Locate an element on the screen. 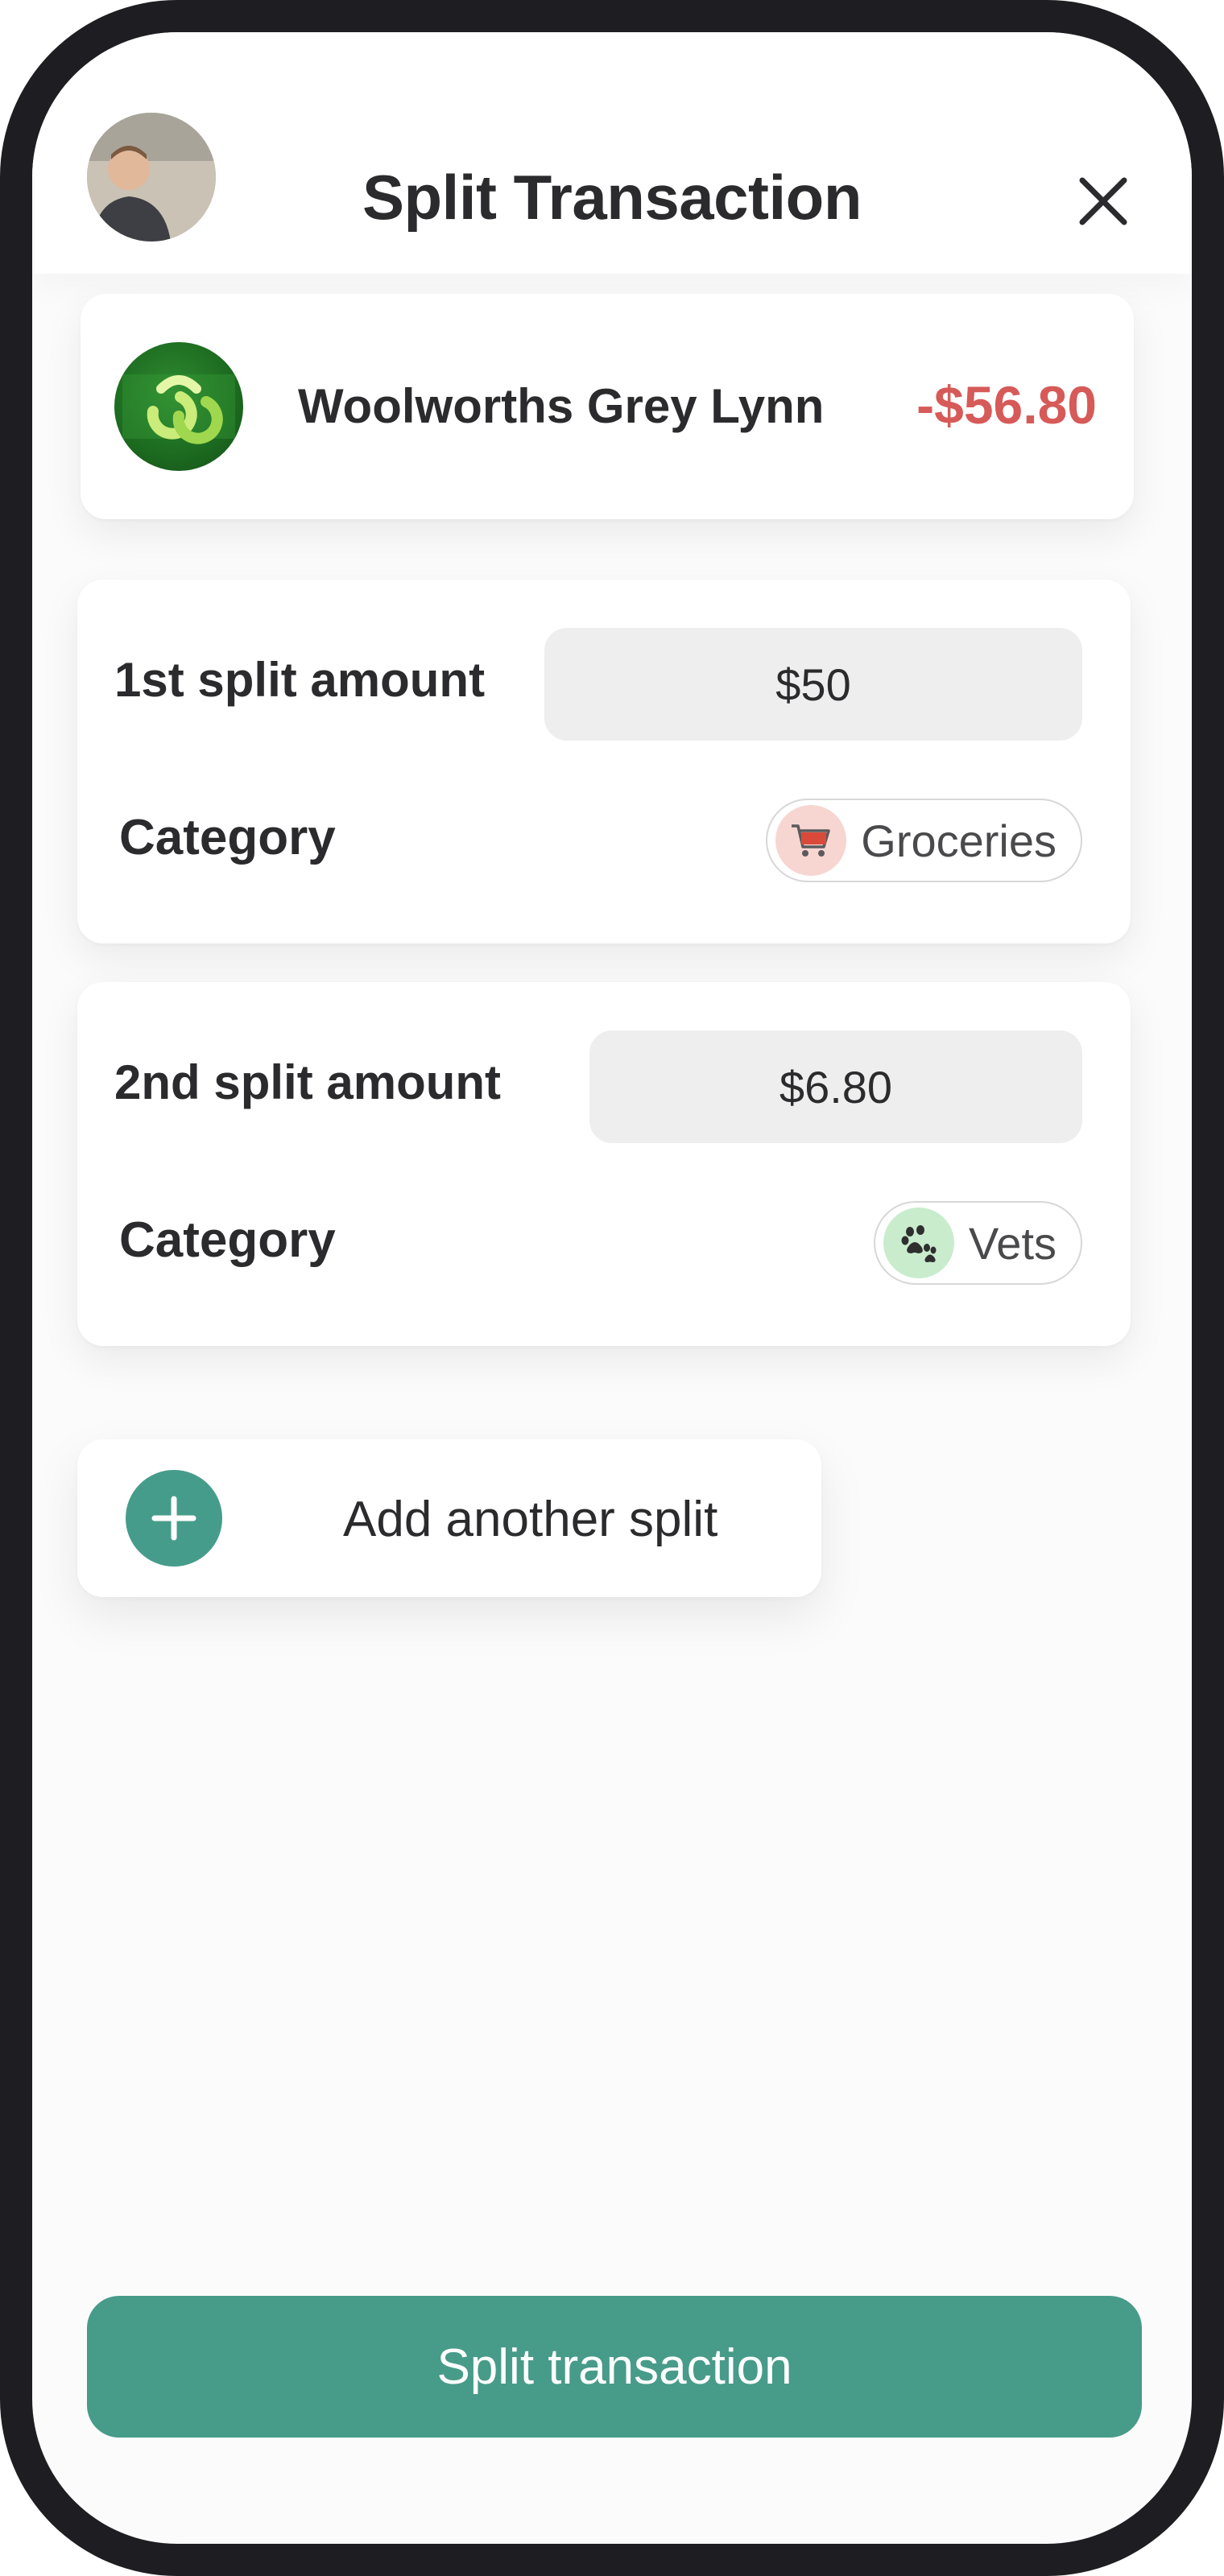 The image size is (1224, 2576). shopping-cart-icon is located at coordinates (811, 841).